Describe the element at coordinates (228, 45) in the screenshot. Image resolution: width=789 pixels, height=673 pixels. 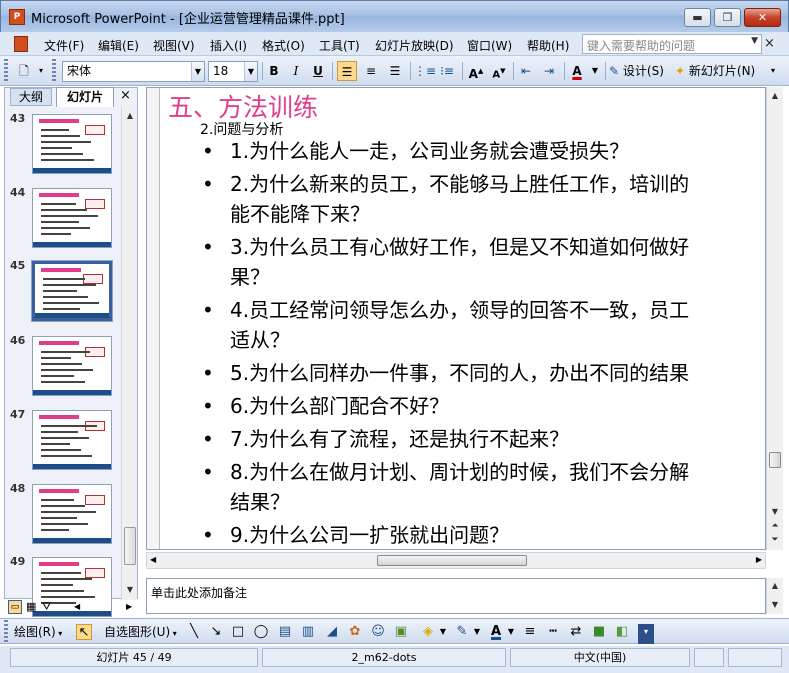
I see `menu-insert: 插入(I)` at that location.